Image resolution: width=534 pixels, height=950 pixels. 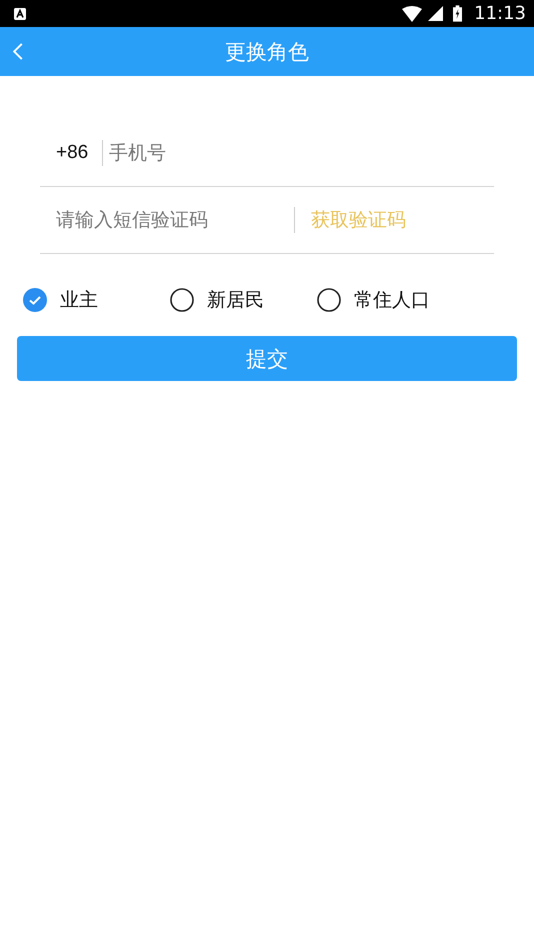 I want to click on code-input-field: 请输入短信验证码, so click(x=167, y=220).